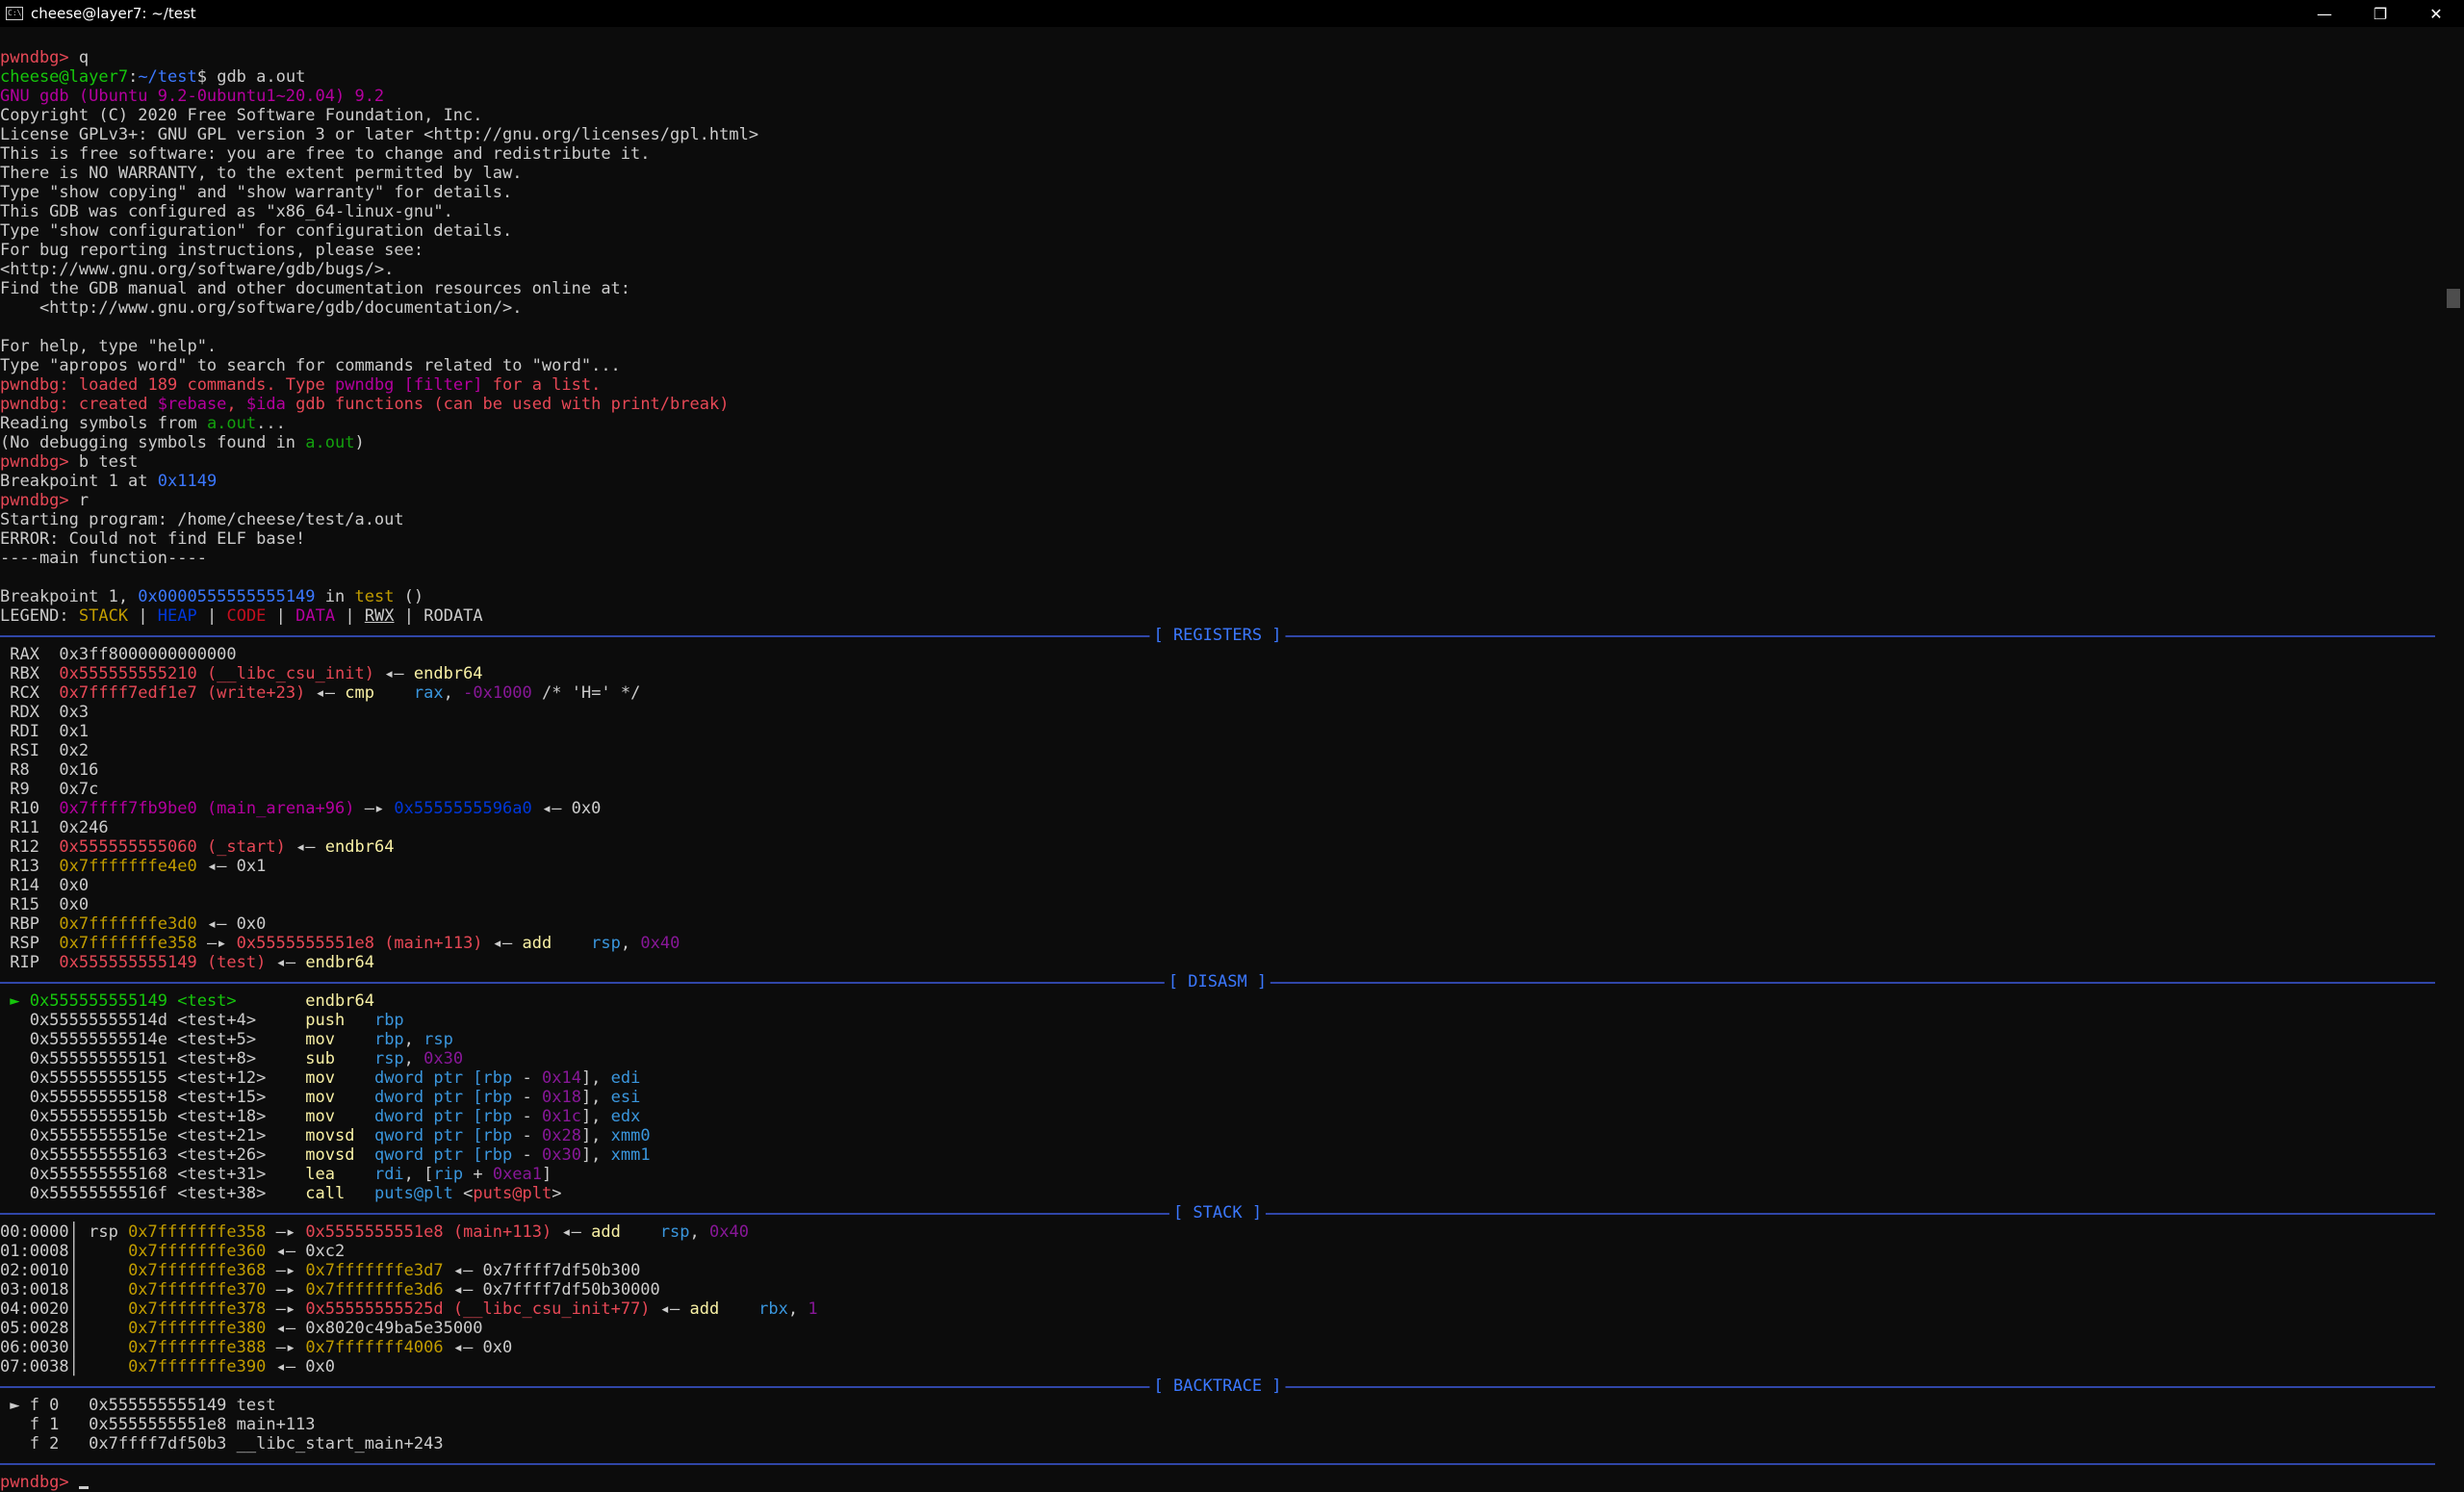 The height and width of the screenshot is (1492, 2464). What do you see at coordinates (561, 1097) in the screenshot?
I see `text-segment: 0x18` at bounding box center [561, 1097].